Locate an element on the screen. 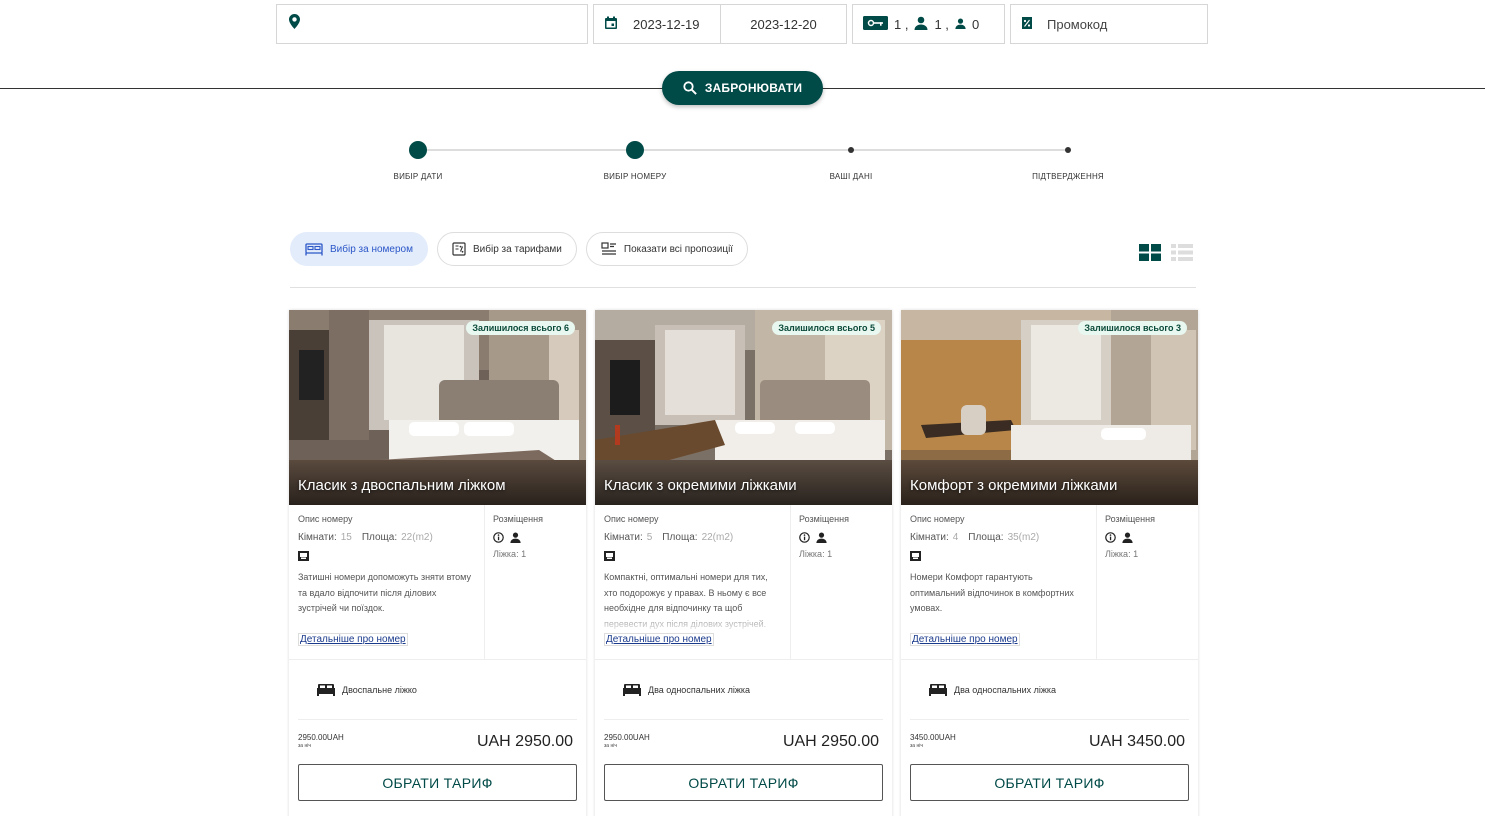  filter-by-room: Вибір за номером is located at coordinates (359, 249).